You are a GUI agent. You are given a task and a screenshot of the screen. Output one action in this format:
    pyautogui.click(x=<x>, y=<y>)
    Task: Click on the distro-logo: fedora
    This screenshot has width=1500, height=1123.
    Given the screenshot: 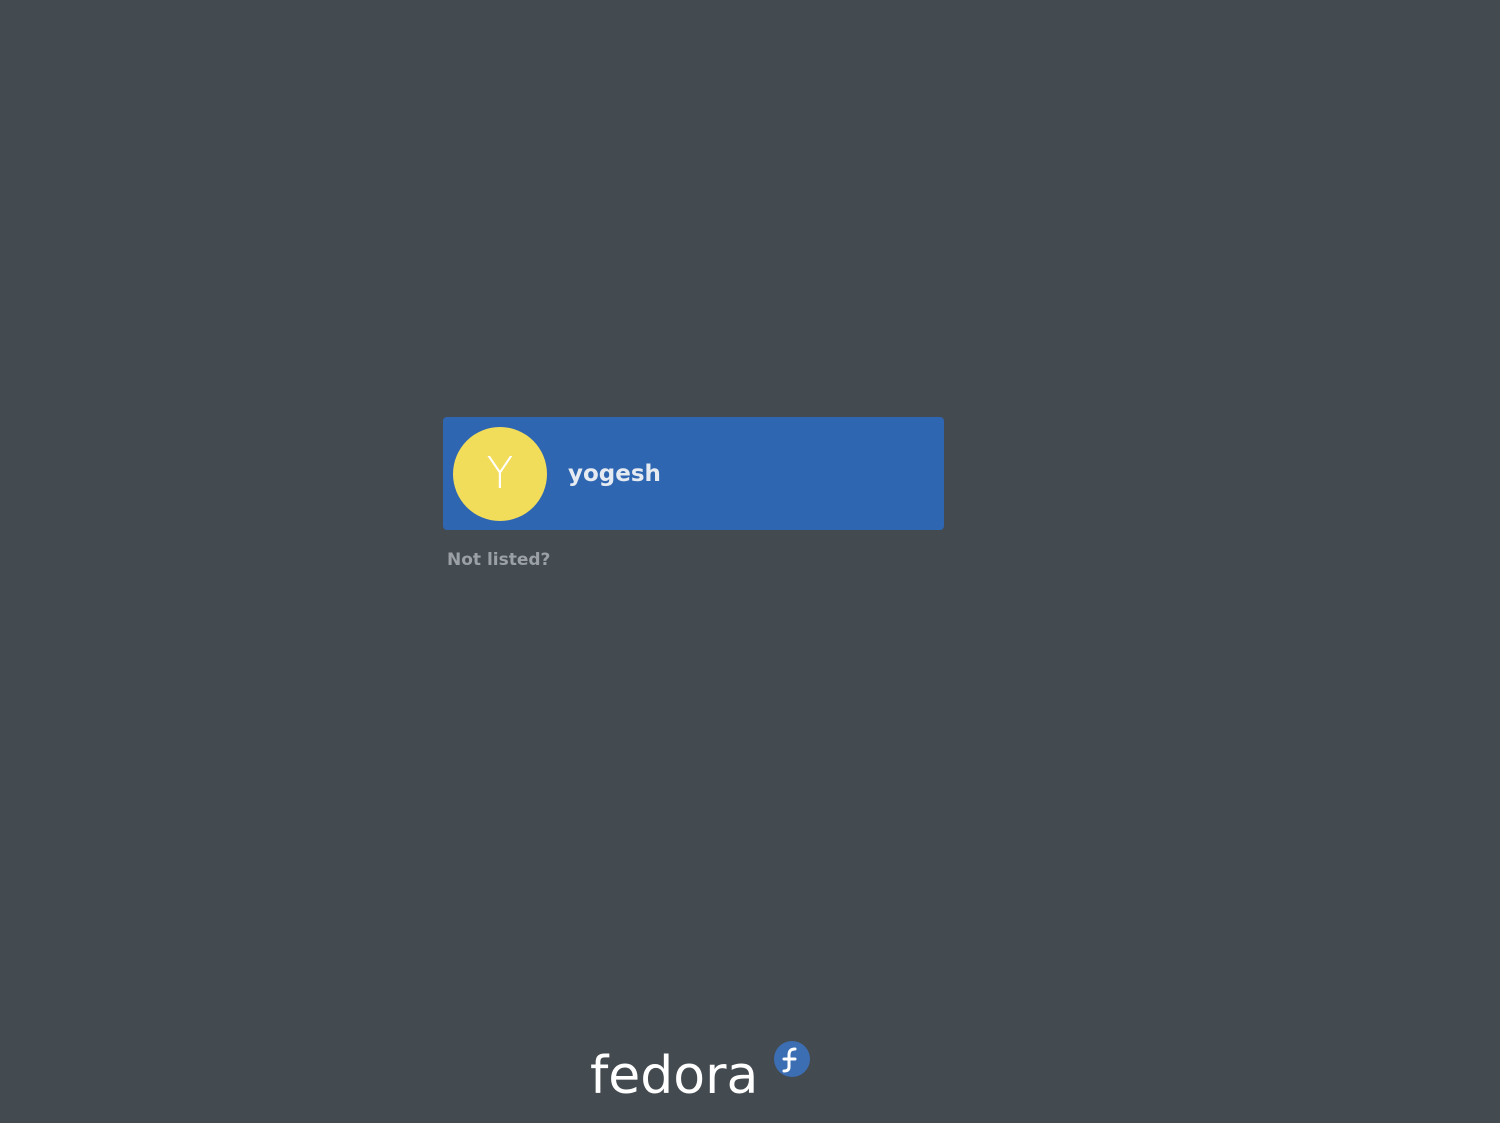 What is the action you would take?
    pyautogui.click(x=702, y=1076)
    